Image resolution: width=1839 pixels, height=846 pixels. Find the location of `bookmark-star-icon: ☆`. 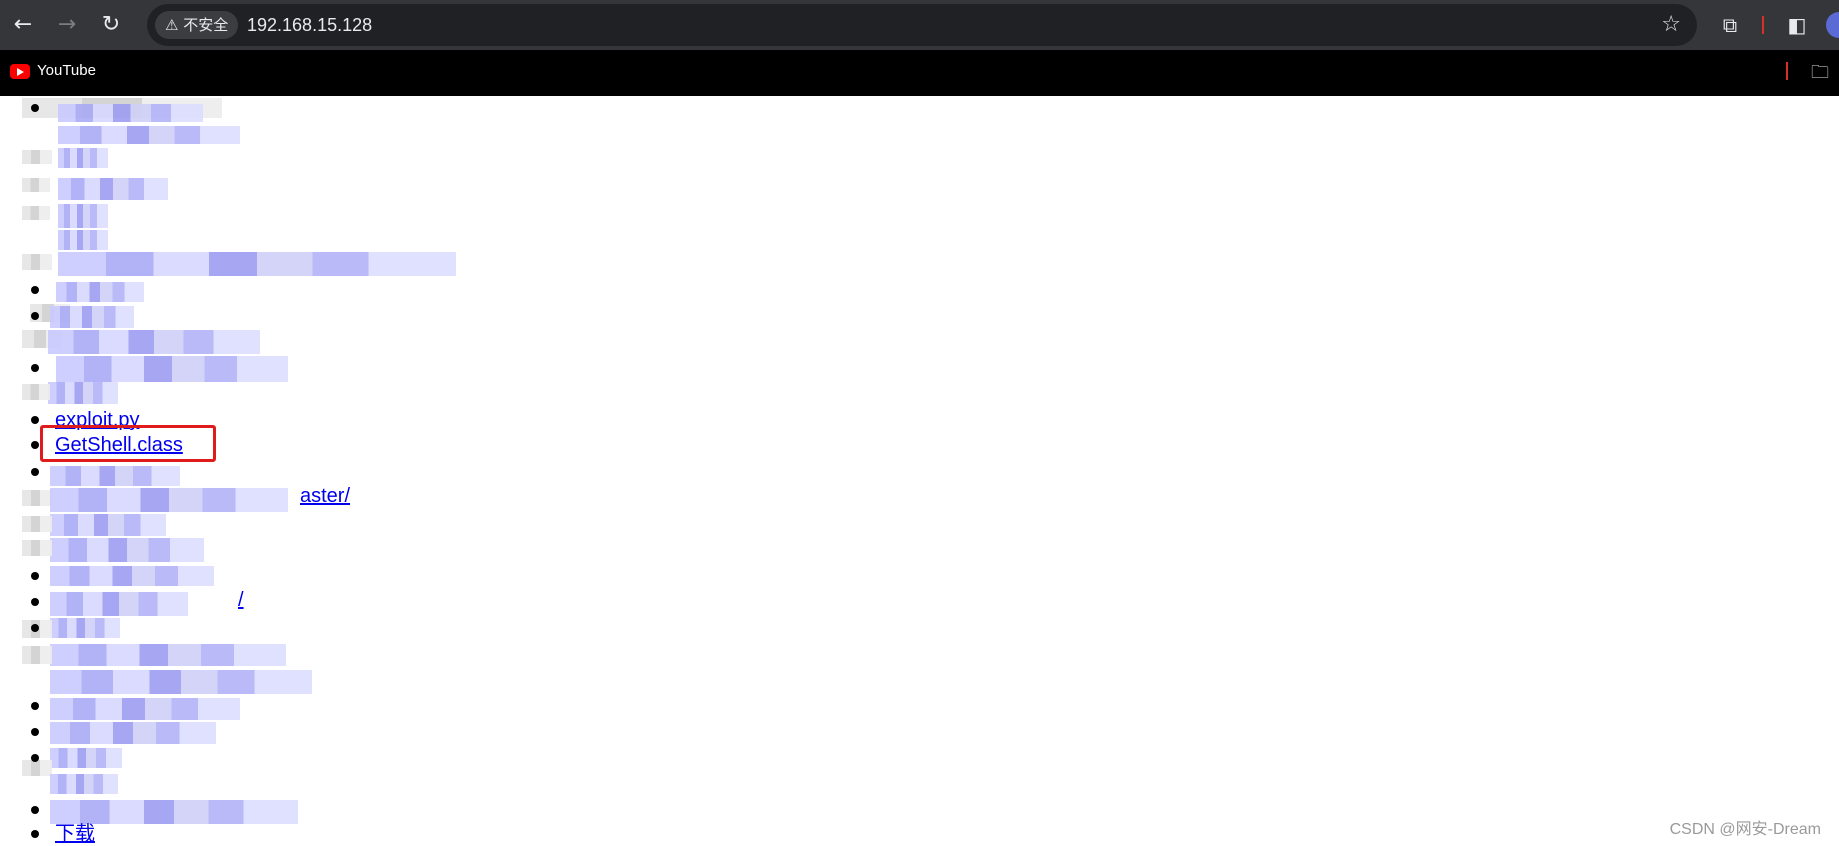

bookmark-star-icon: ☆ is located at coordinates (1671, 25).